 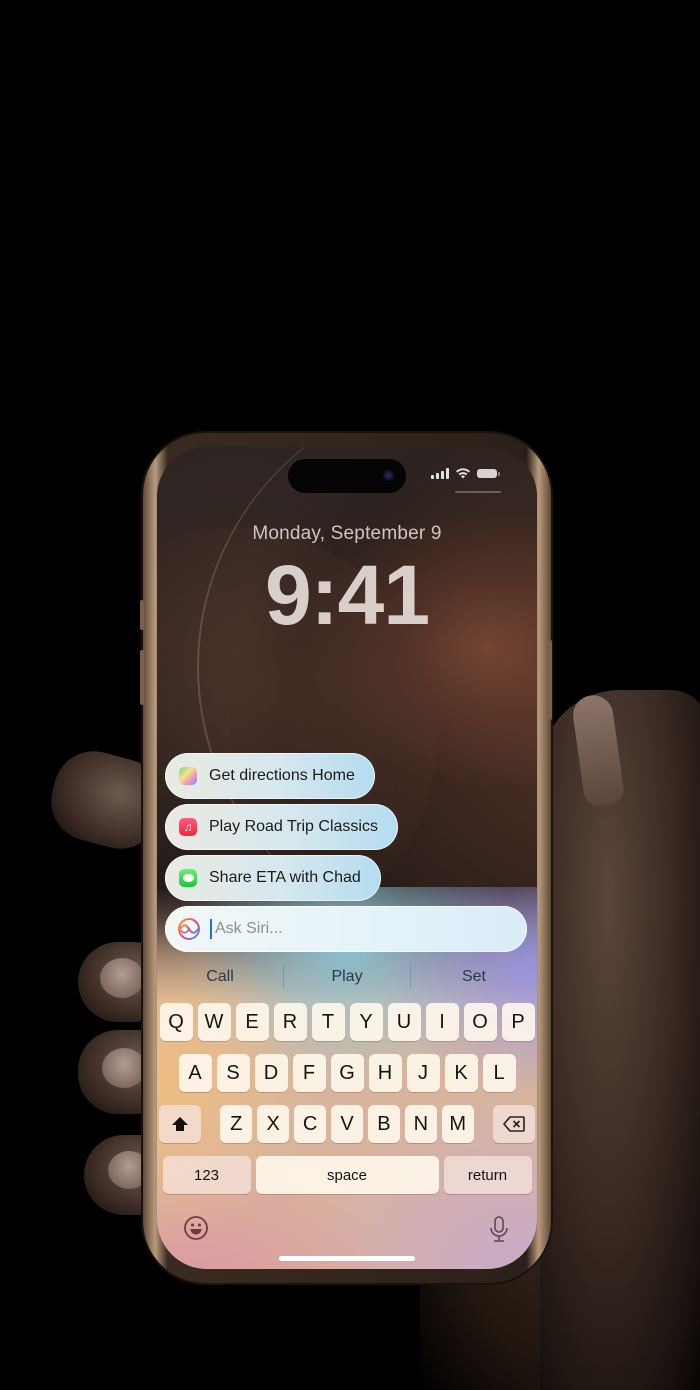 What do you see at coordinates (273, 1124) in the screenshot?
I see `key-x: X` at bounding box center [273, 1124].